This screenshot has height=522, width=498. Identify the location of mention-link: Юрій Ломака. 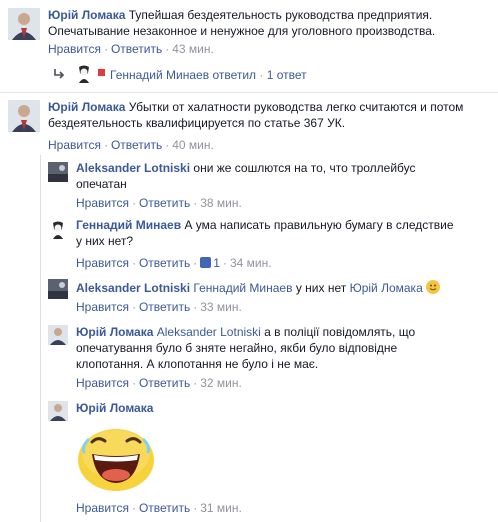
(386, 288).